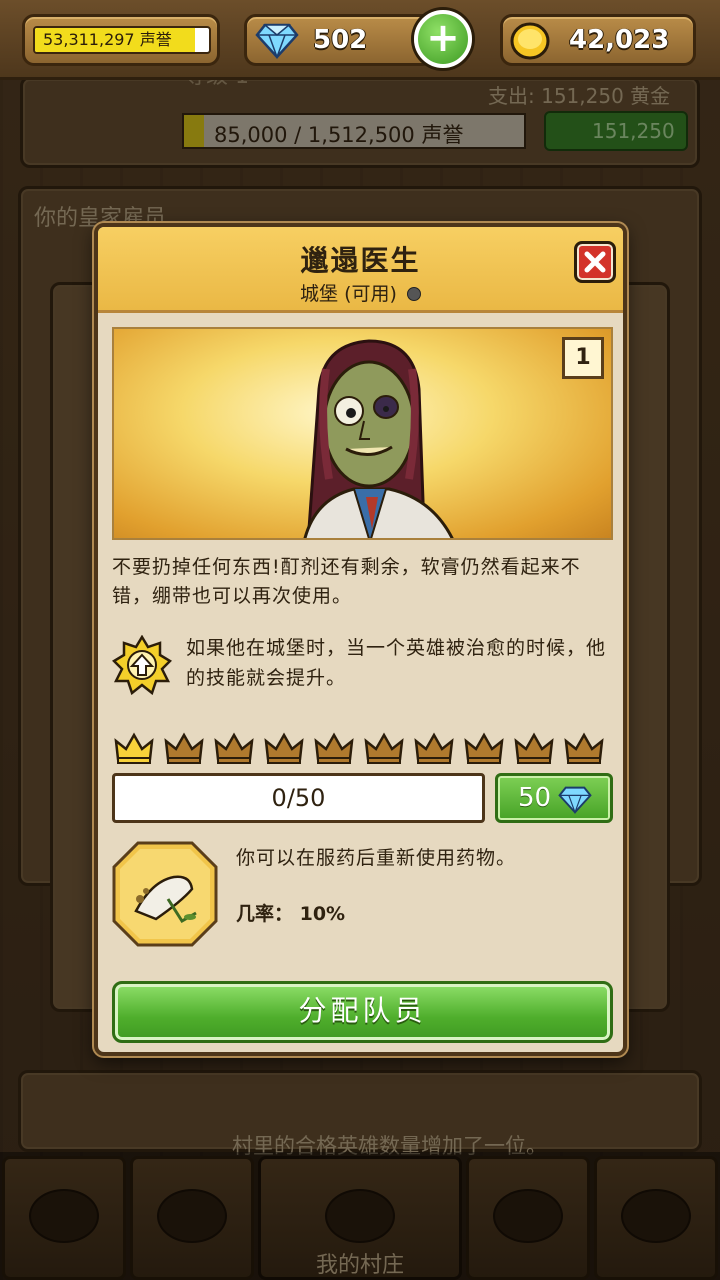  I want to click on doctor-portrait-image, so click(378, 438).